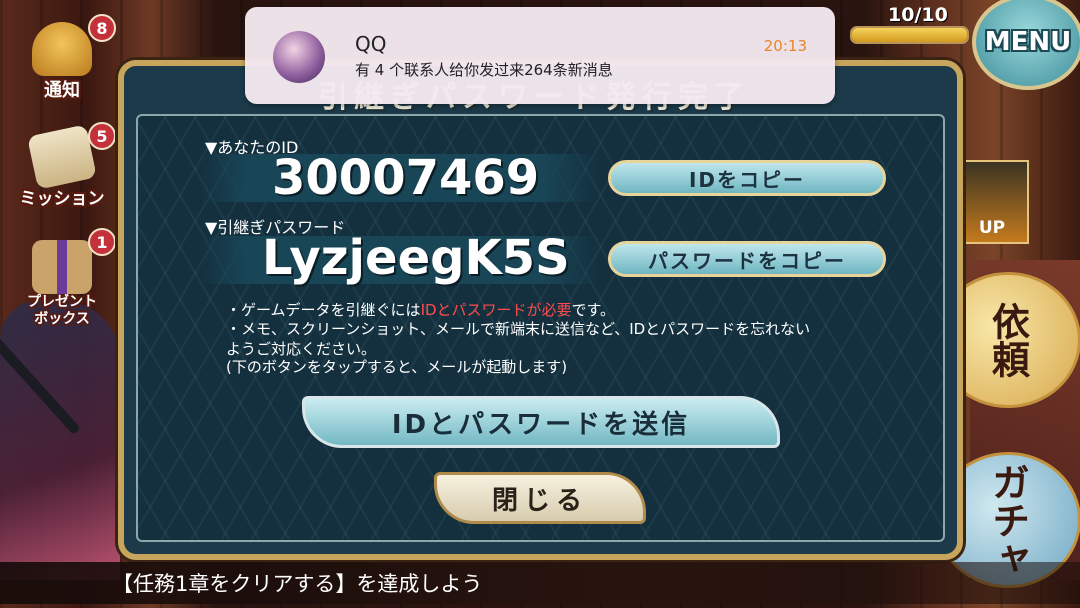 The image size is (1080, 608). I want to click on notification-app-name: QQ, so click(371, 44).